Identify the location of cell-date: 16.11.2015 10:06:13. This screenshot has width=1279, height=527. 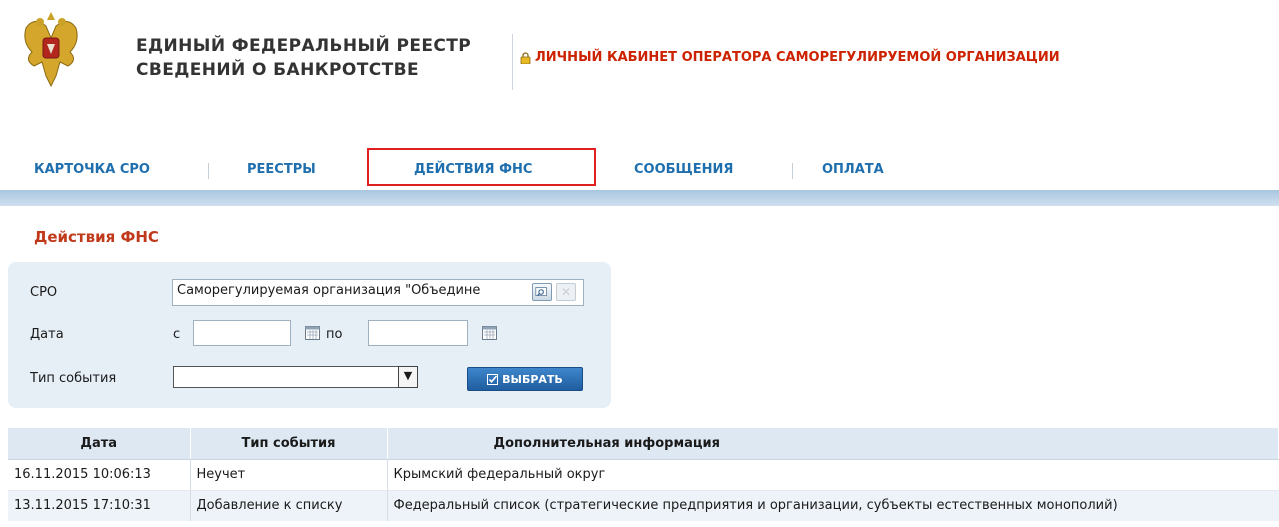
(99, 474).